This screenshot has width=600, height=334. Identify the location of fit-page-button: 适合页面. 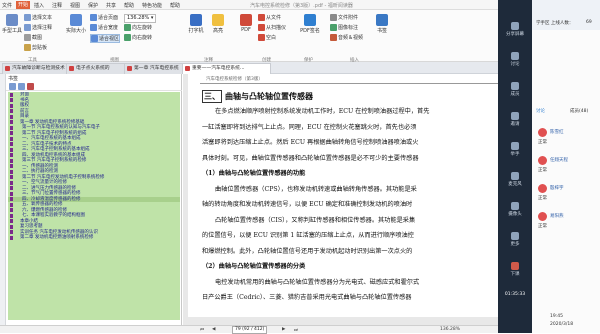
(104, 17).